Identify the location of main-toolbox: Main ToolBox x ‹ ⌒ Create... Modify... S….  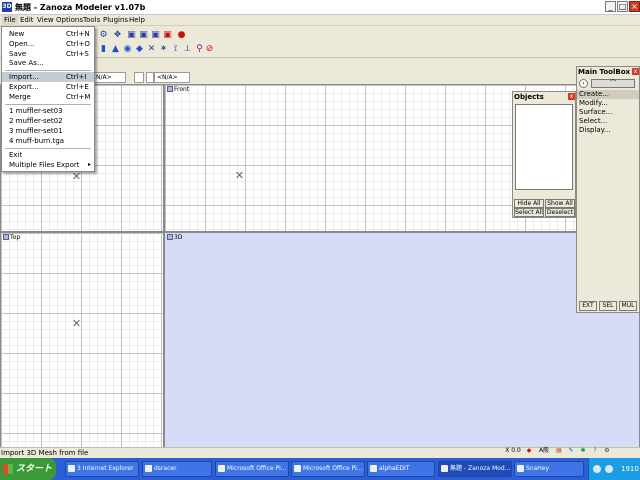
(608, 189).